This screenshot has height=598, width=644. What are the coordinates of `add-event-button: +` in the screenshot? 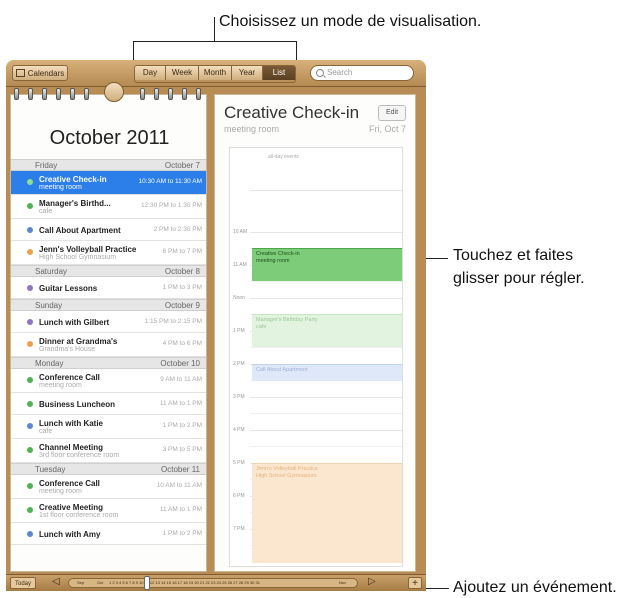 It's located at (415, 583).